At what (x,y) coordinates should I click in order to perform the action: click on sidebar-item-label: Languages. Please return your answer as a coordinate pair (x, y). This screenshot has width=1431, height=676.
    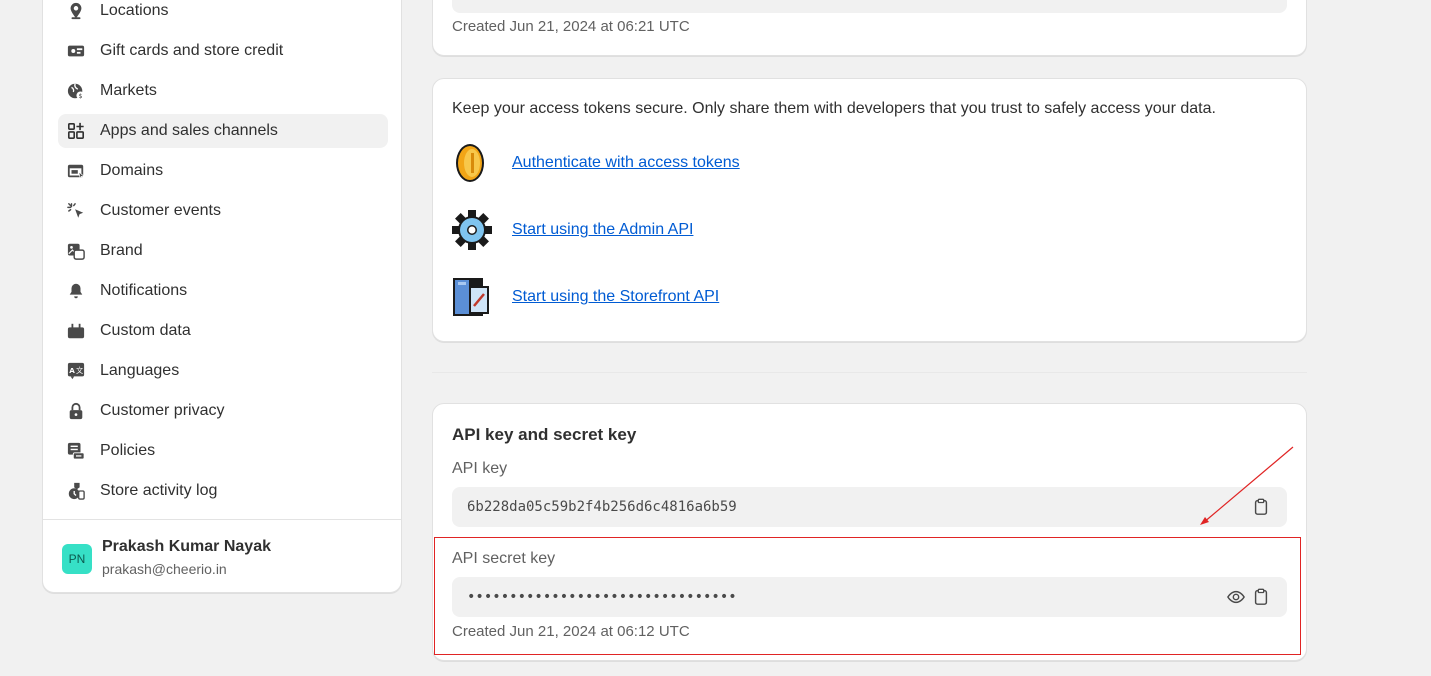
    Looking at the image, I should click on (140, 370).